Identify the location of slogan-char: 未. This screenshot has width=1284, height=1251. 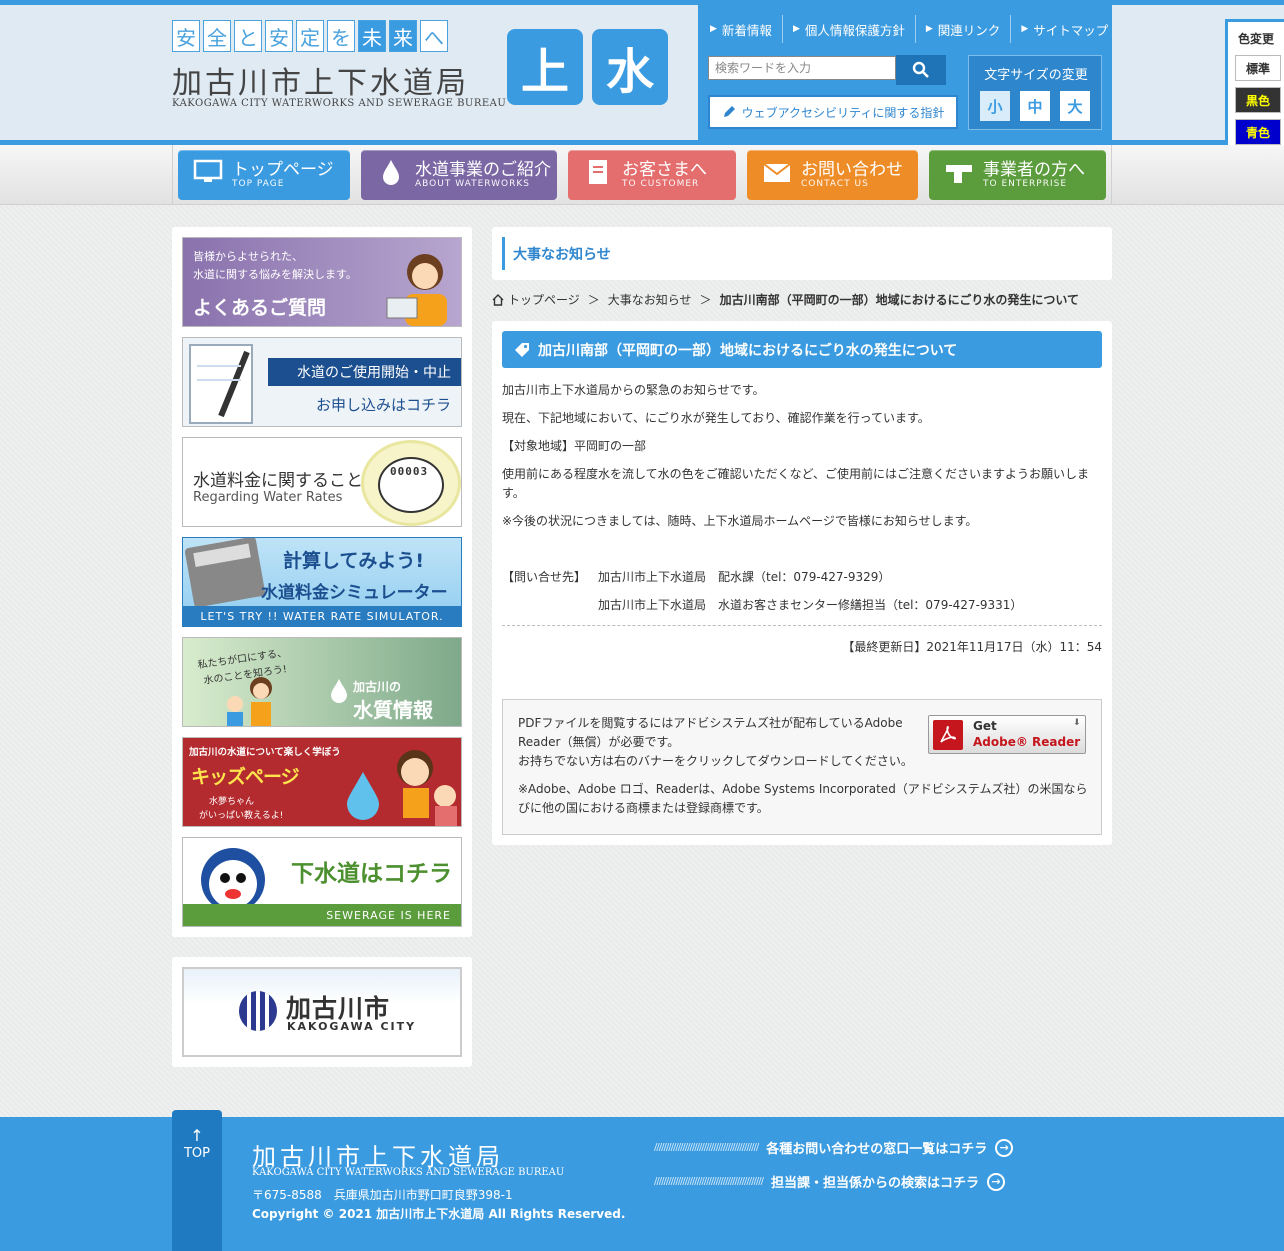
(372, 36).